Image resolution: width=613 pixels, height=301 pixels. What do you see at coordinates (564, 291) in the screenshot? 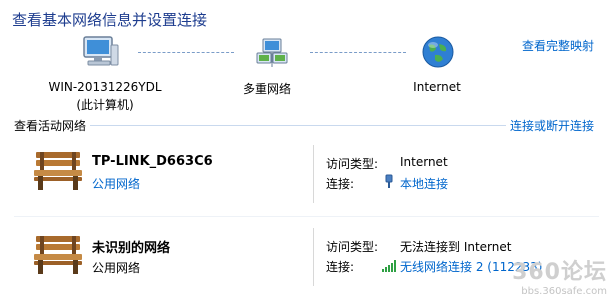
I see `watermark-url: bbs.360safe.com` at bounding box center [564, 291].